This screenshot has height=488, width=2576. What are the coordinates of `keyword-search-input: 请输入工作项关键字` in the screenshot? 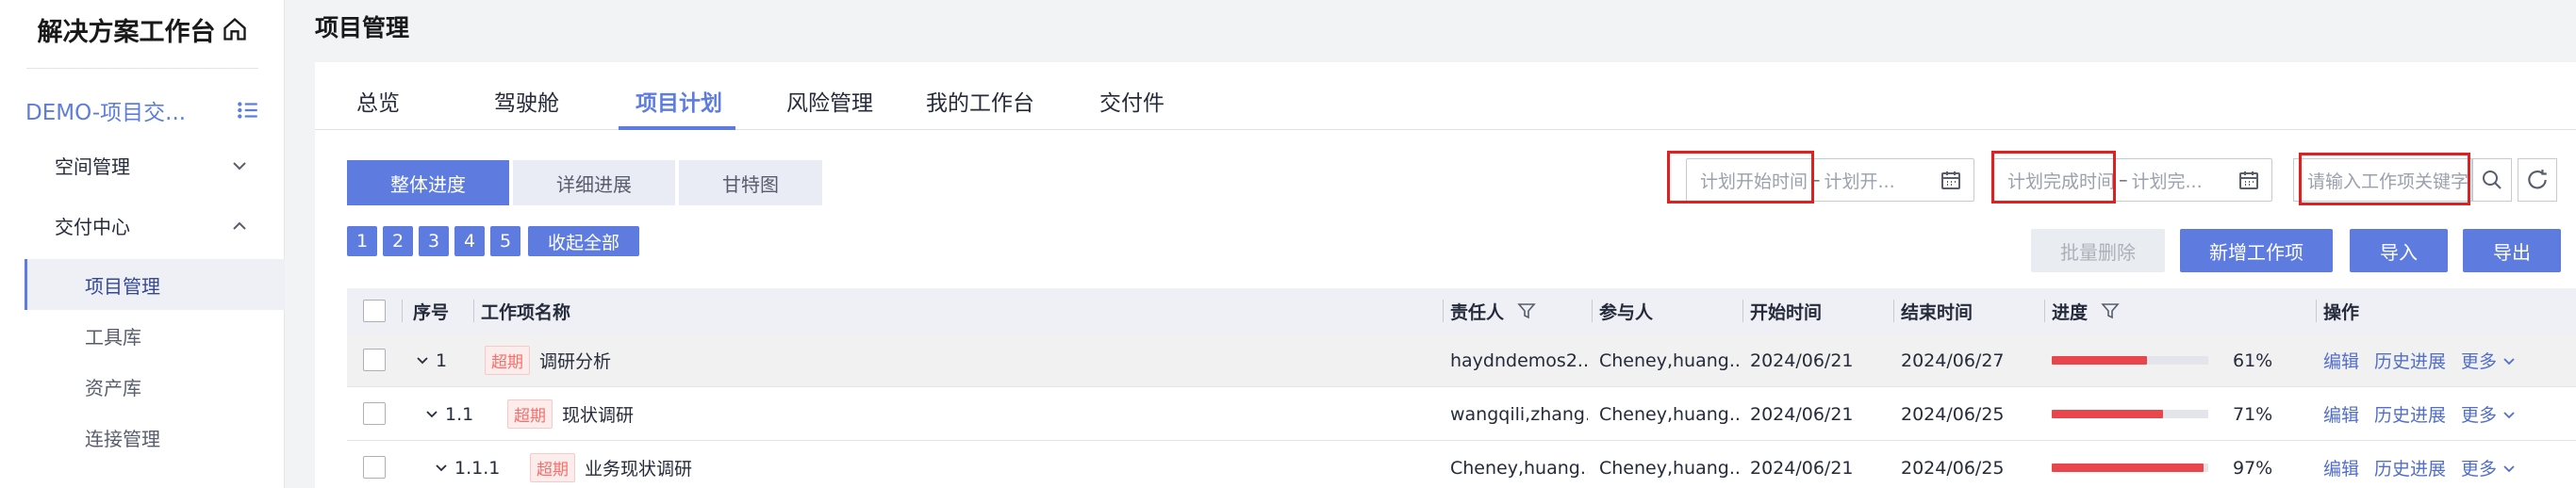 It's located at (2382, 180).